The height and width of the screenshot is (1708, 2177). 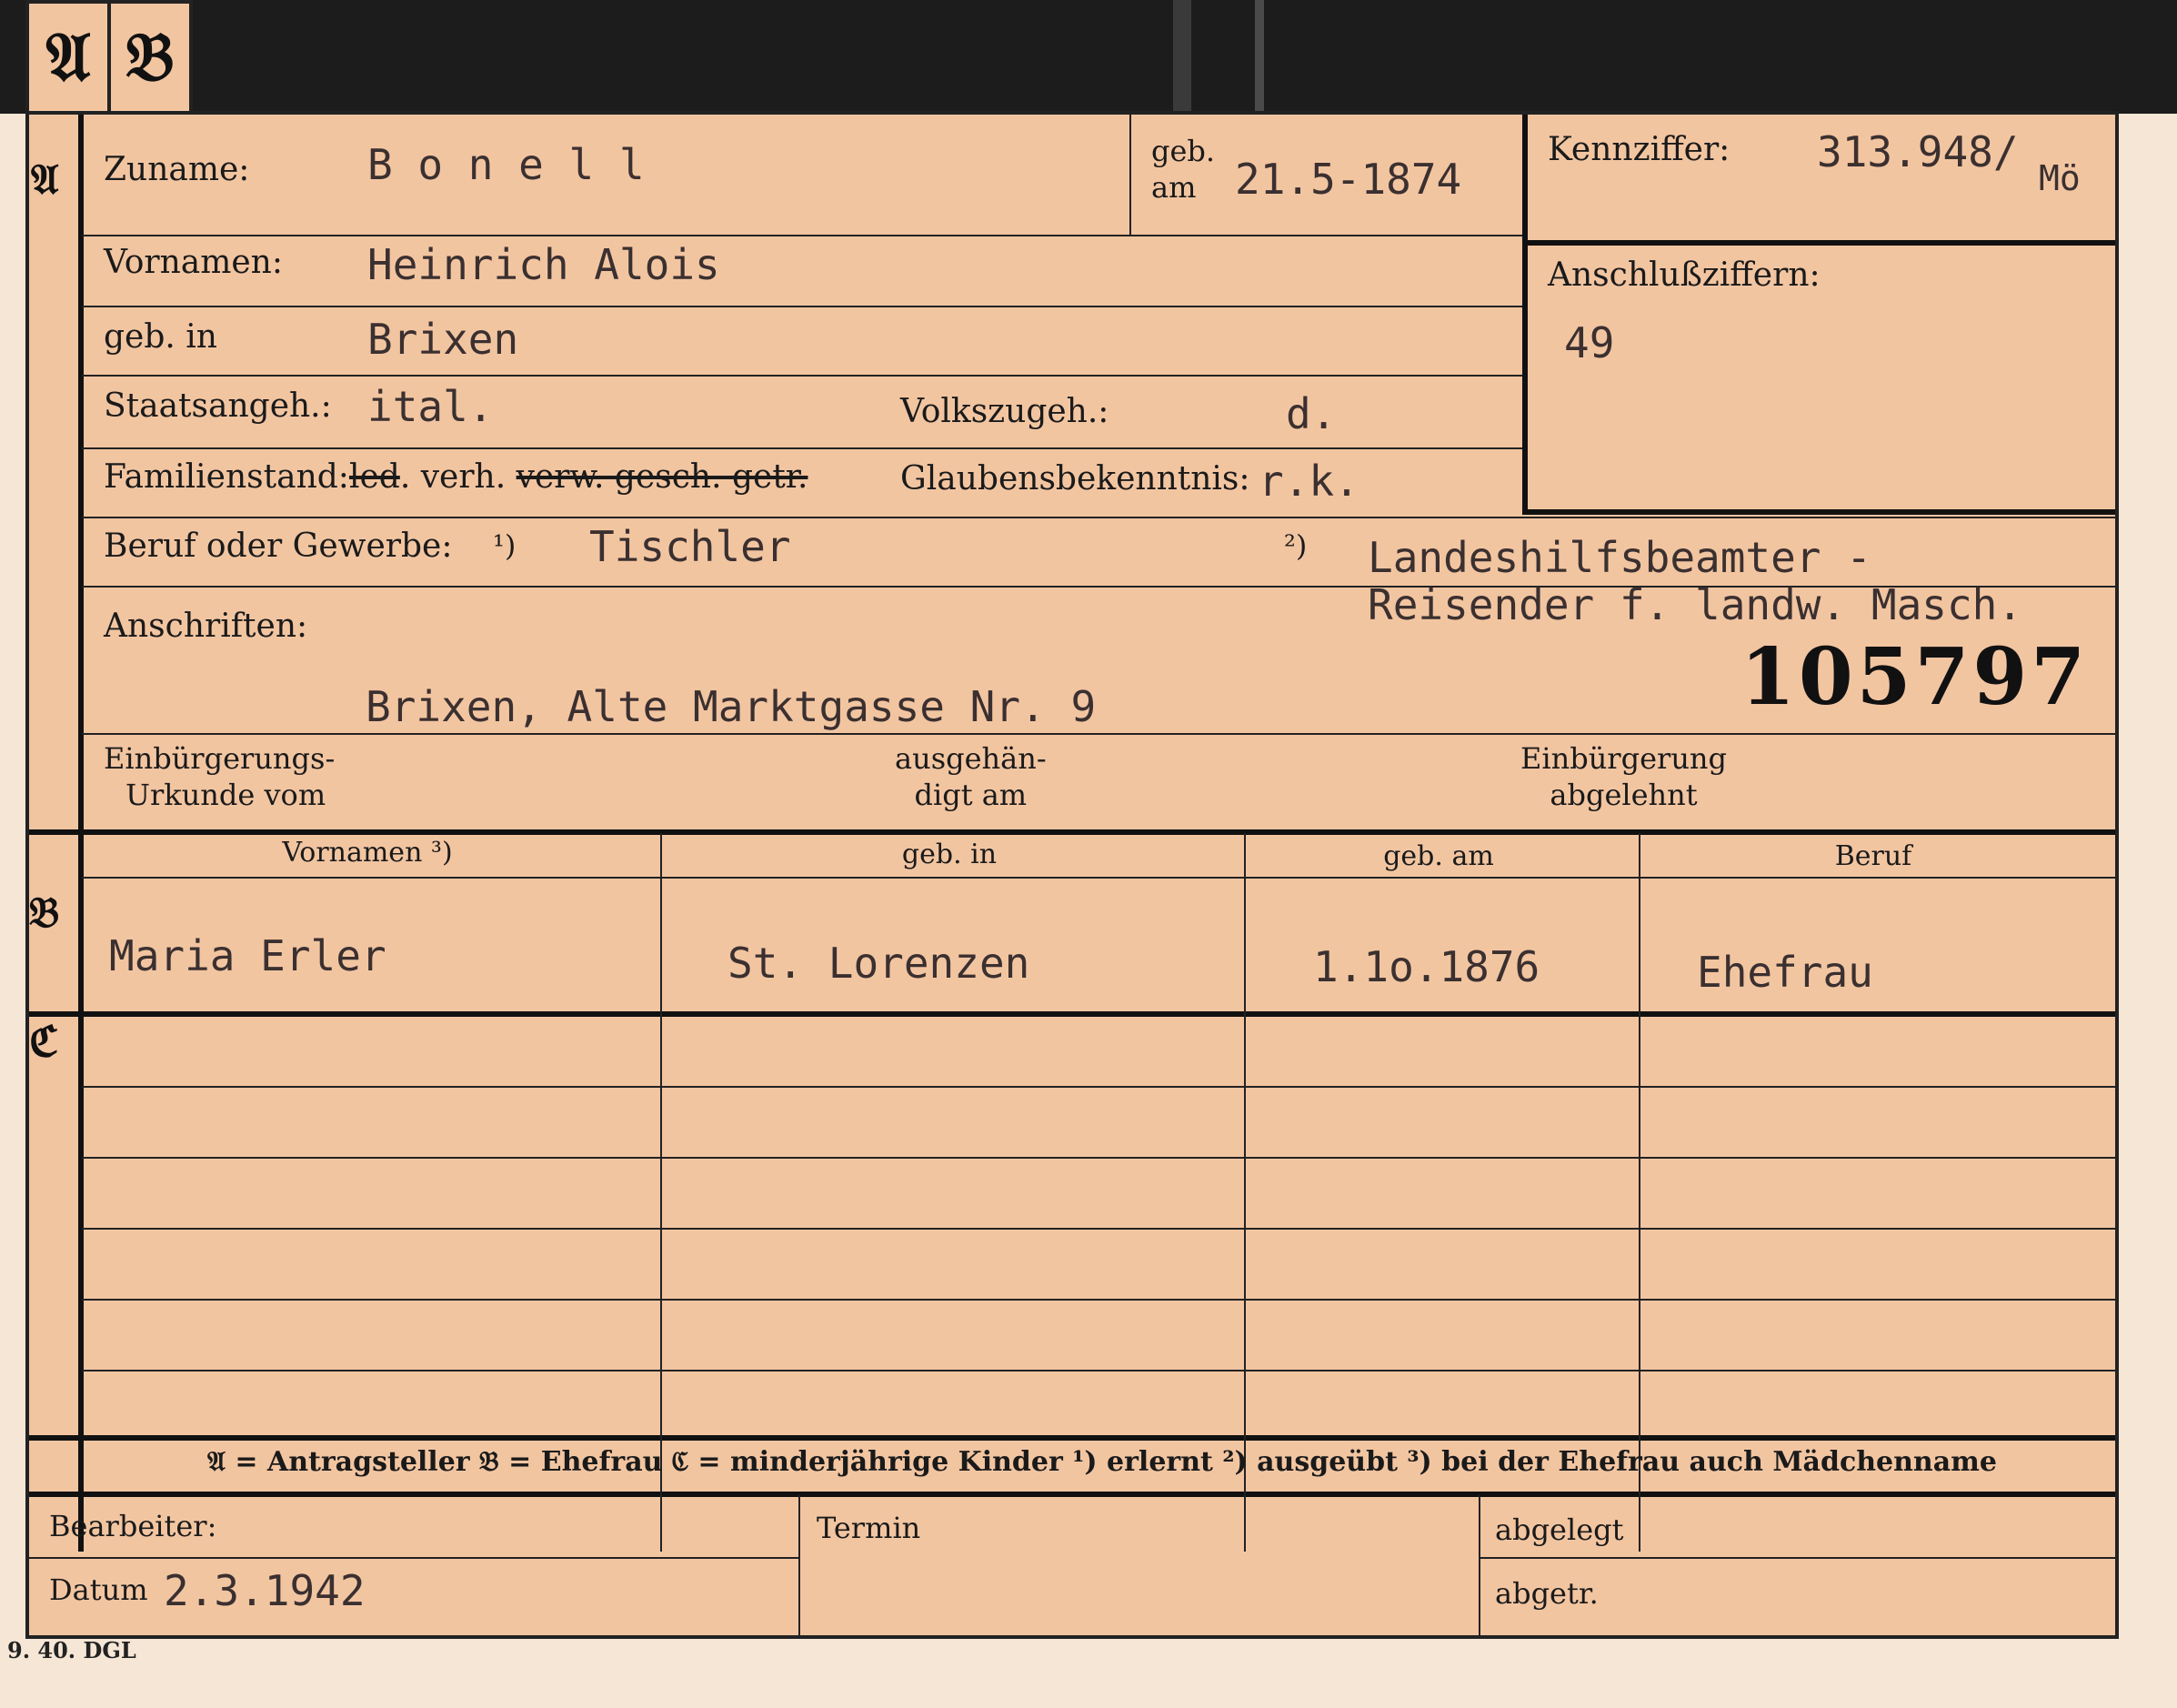 What do you see at coordinates (220, 758) in the screenshot?
I see `einbuergerungsurkunde-label-line1: Einbürgerungs-` at bounding box center [220, 758].